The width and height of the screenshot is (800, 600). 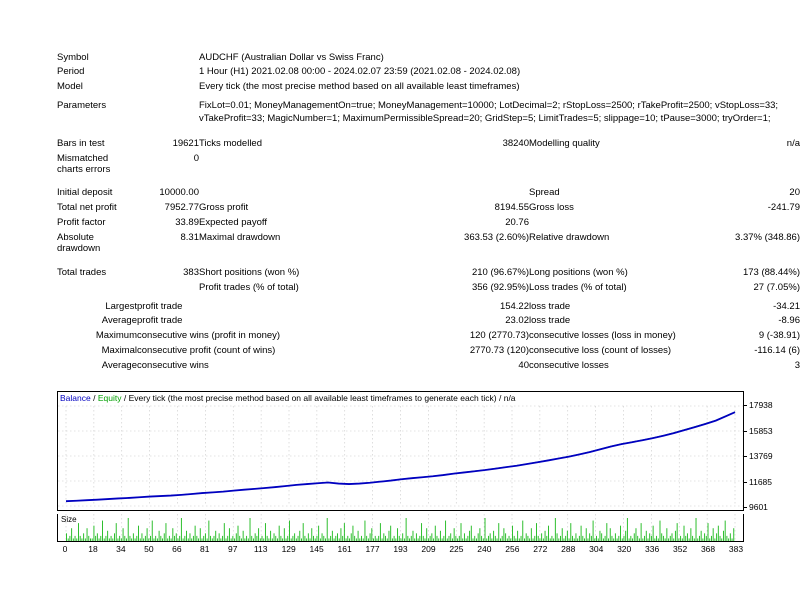 What do you see at coordinates (206, 351) in the screenshot?
I see `maximal-left-label: consecutive profit (count of wins)` at bounding box center [206, 351].